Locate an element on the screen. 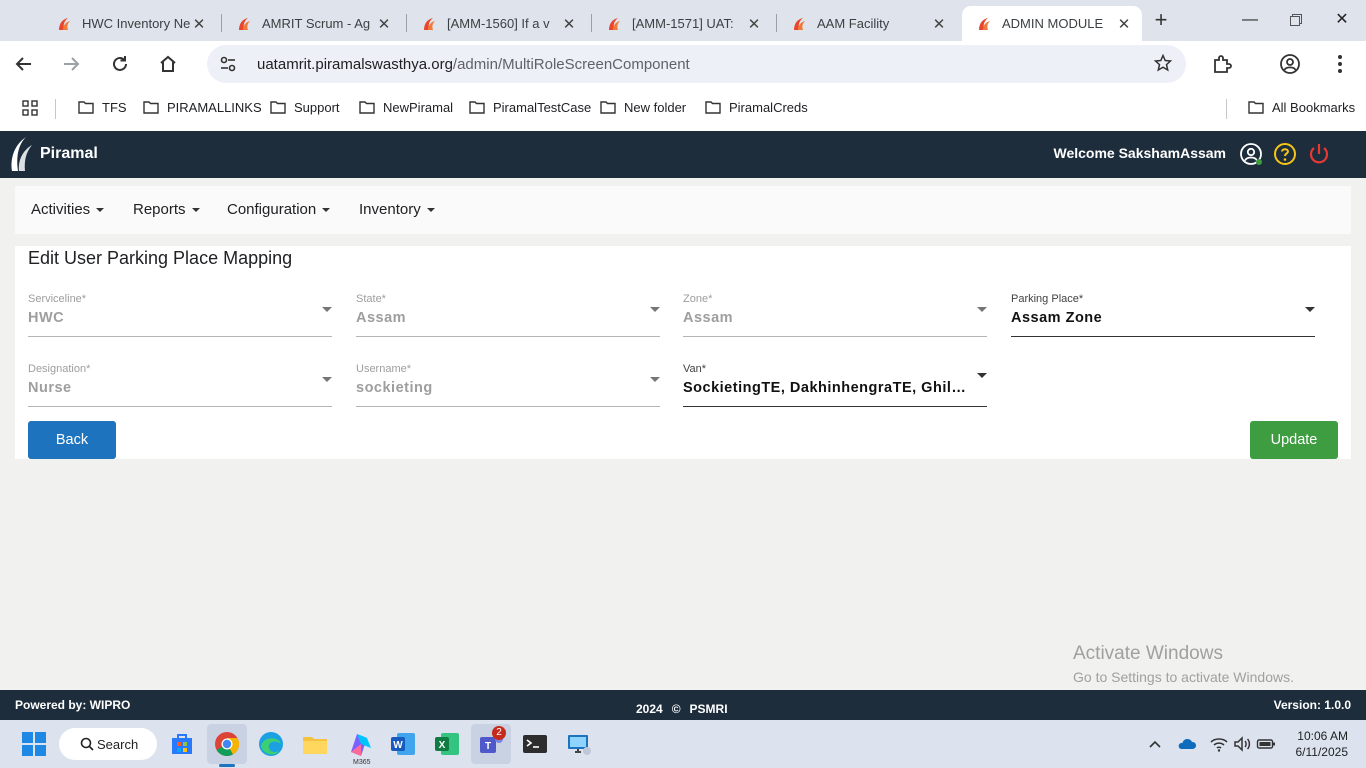 Image resolution: width=1366 pixels, height=768 pixels. watermark-title: Activate Windows is located at coordinates (1148, 653).